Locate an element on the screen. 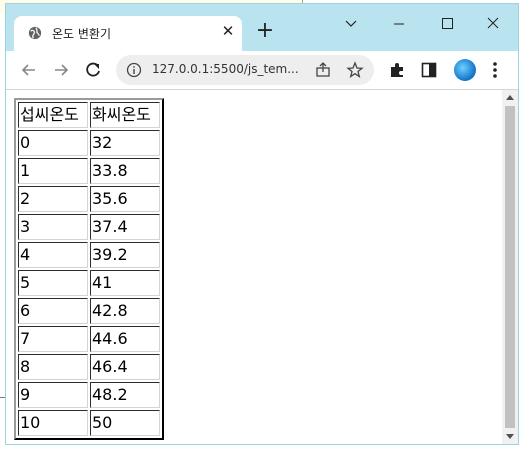  fahrenheit-cell: 48.2 is located at coordinates (125, 395).